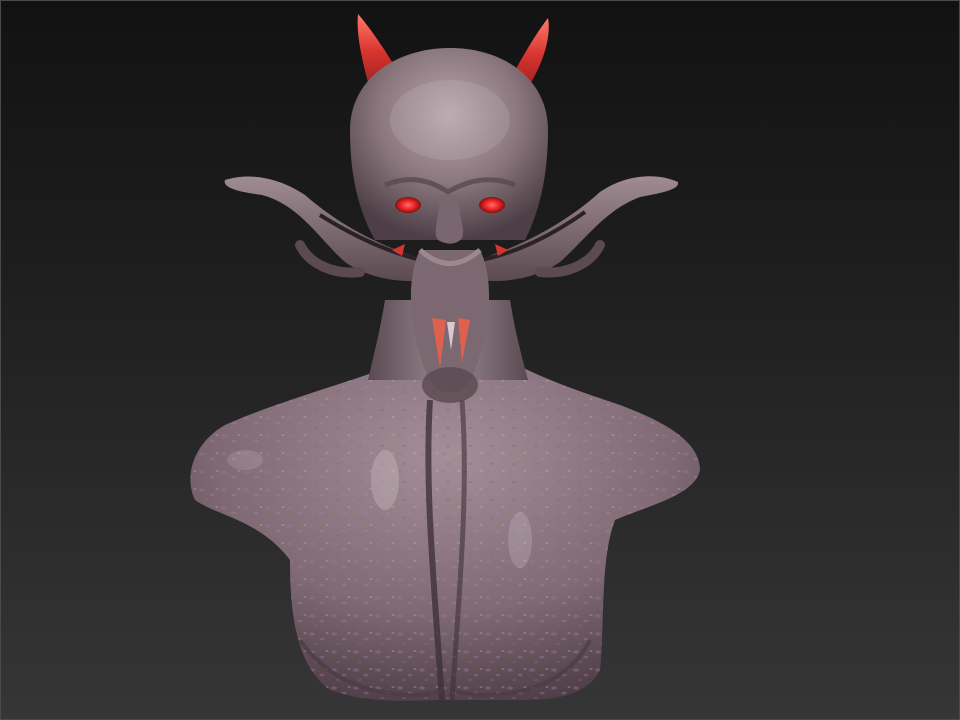 This screenshot has height=720, width=960. I want to click on right-eye, so click(492, 205).